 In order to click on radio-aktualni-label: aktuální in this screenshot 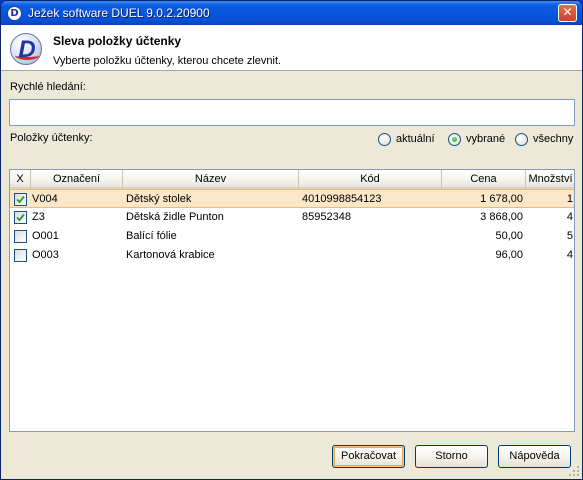, I will do `click(415, 139)`.